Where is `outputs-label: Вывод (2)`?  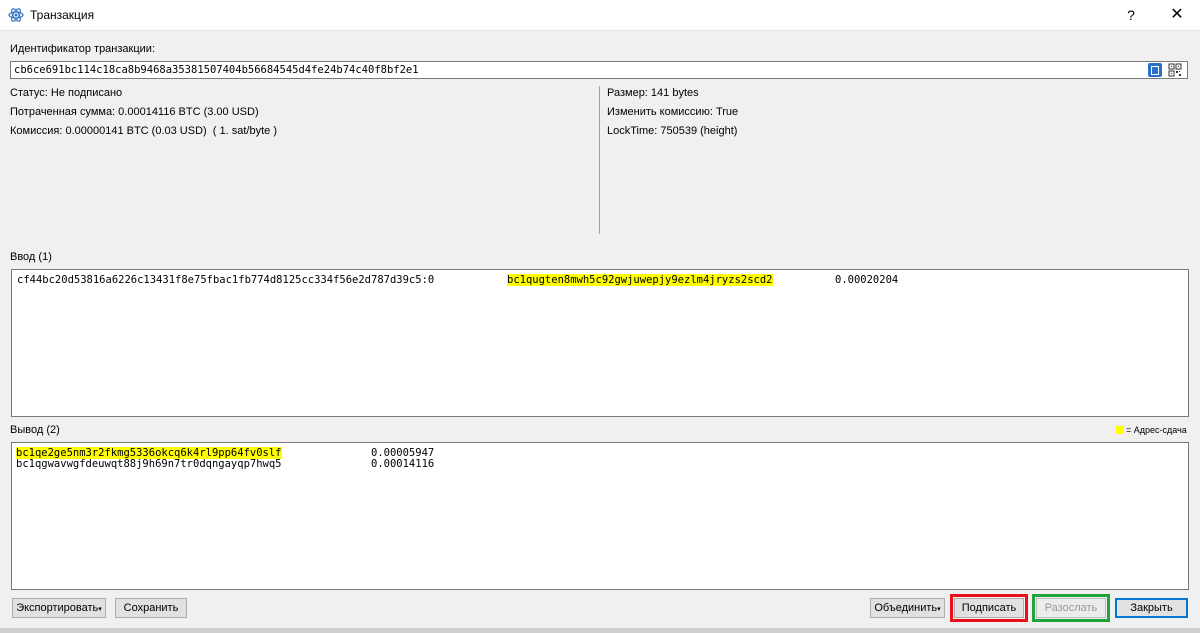 outputs-label: Вывод (2) is located at coordinates (35, 430).